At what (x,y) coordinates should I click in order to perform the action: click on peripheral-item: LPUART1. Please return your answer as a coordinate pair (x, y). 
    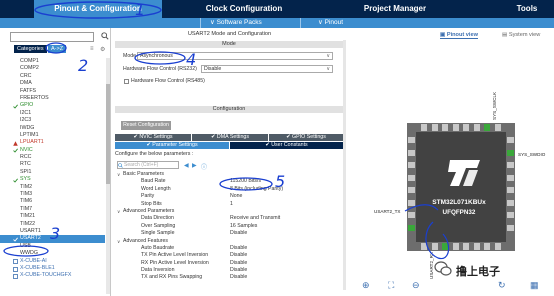
    Looking at the image, I should click on (52, 142).